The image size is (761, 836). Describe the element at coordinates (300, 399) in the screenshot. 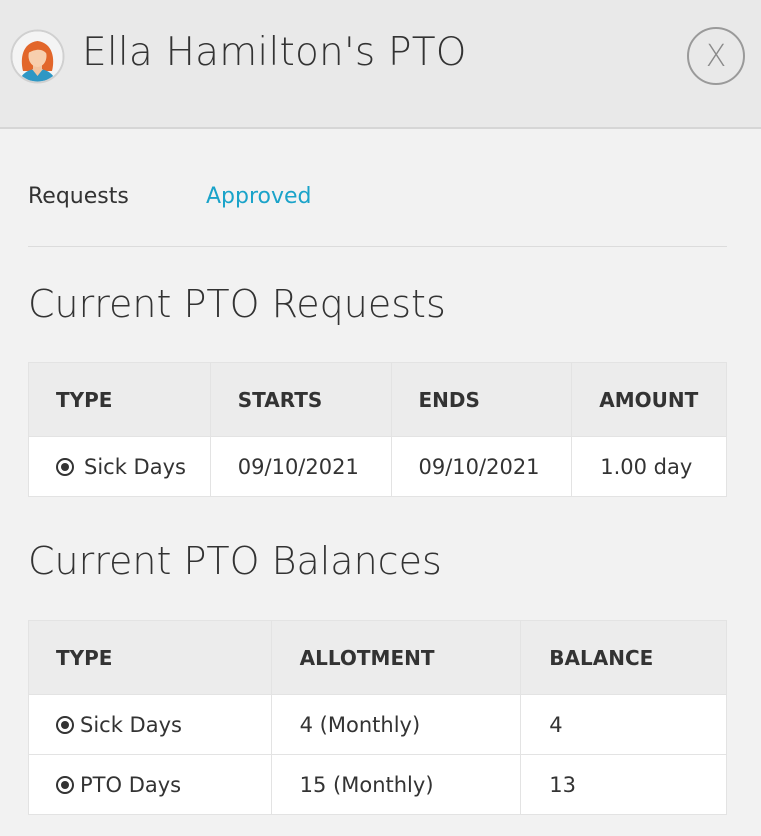

I see `column-header: STARTS` at that location.